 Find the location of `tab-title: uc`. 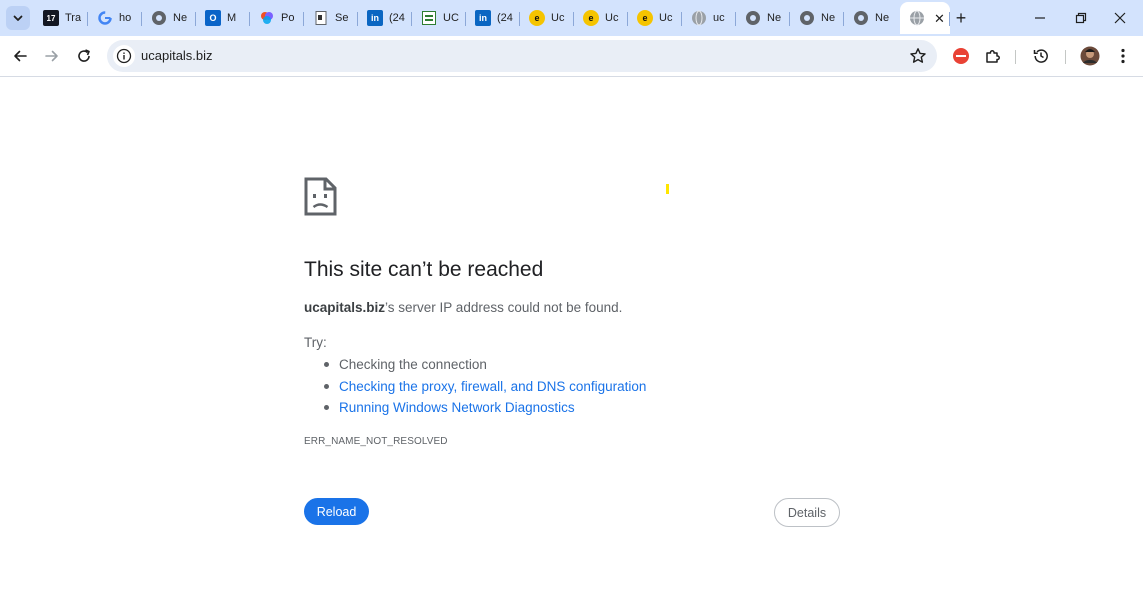

tab-title: uc is located at coordinates (719, 18).